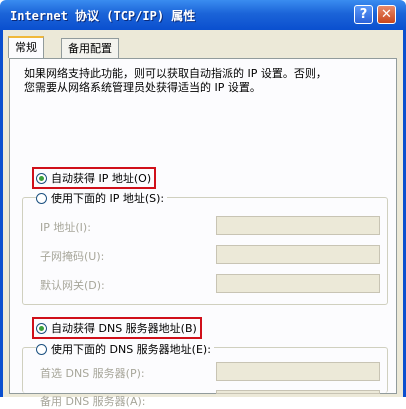 This screenshot has height=409, width=406. I want to click on ip-address-label: IP 地址(I):, so click(65, 227).